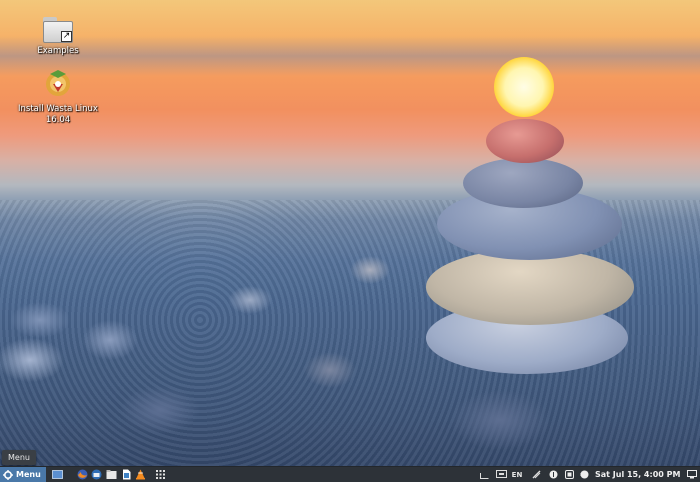 The width and height of the screenshot is (700, 482). Describe the element at coordinates (28, 474) in the screenshot. I see `menu-label: Menu` at that location.